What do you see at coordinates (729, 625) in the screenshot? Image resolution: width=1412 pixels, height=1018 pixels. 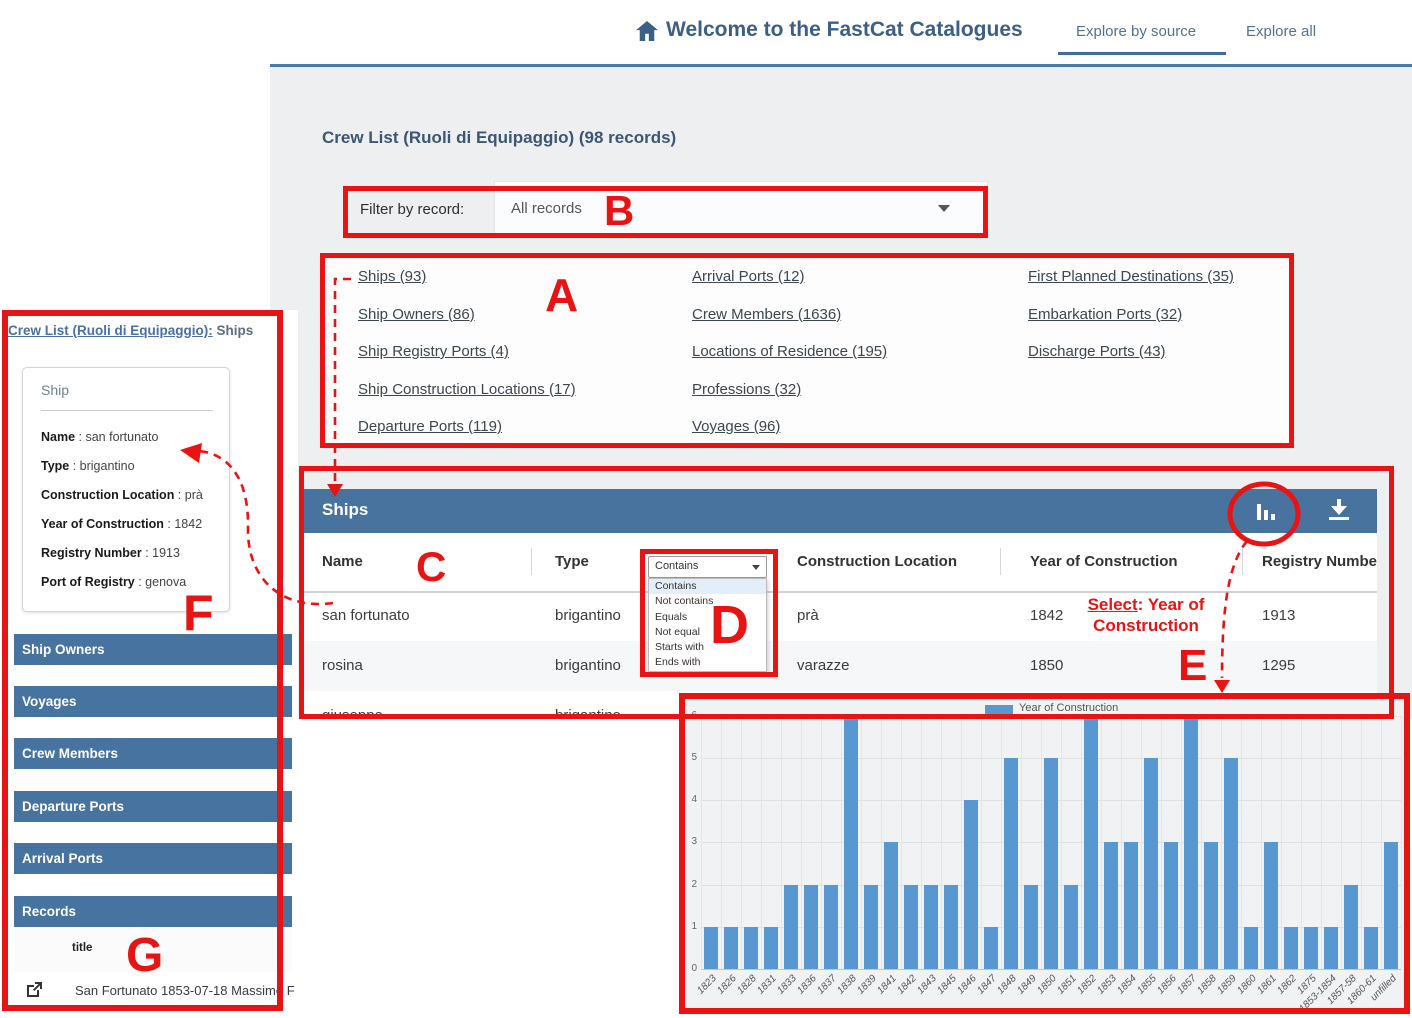 I see `annotation-letter-d: D` at bounding box center [729, 625].